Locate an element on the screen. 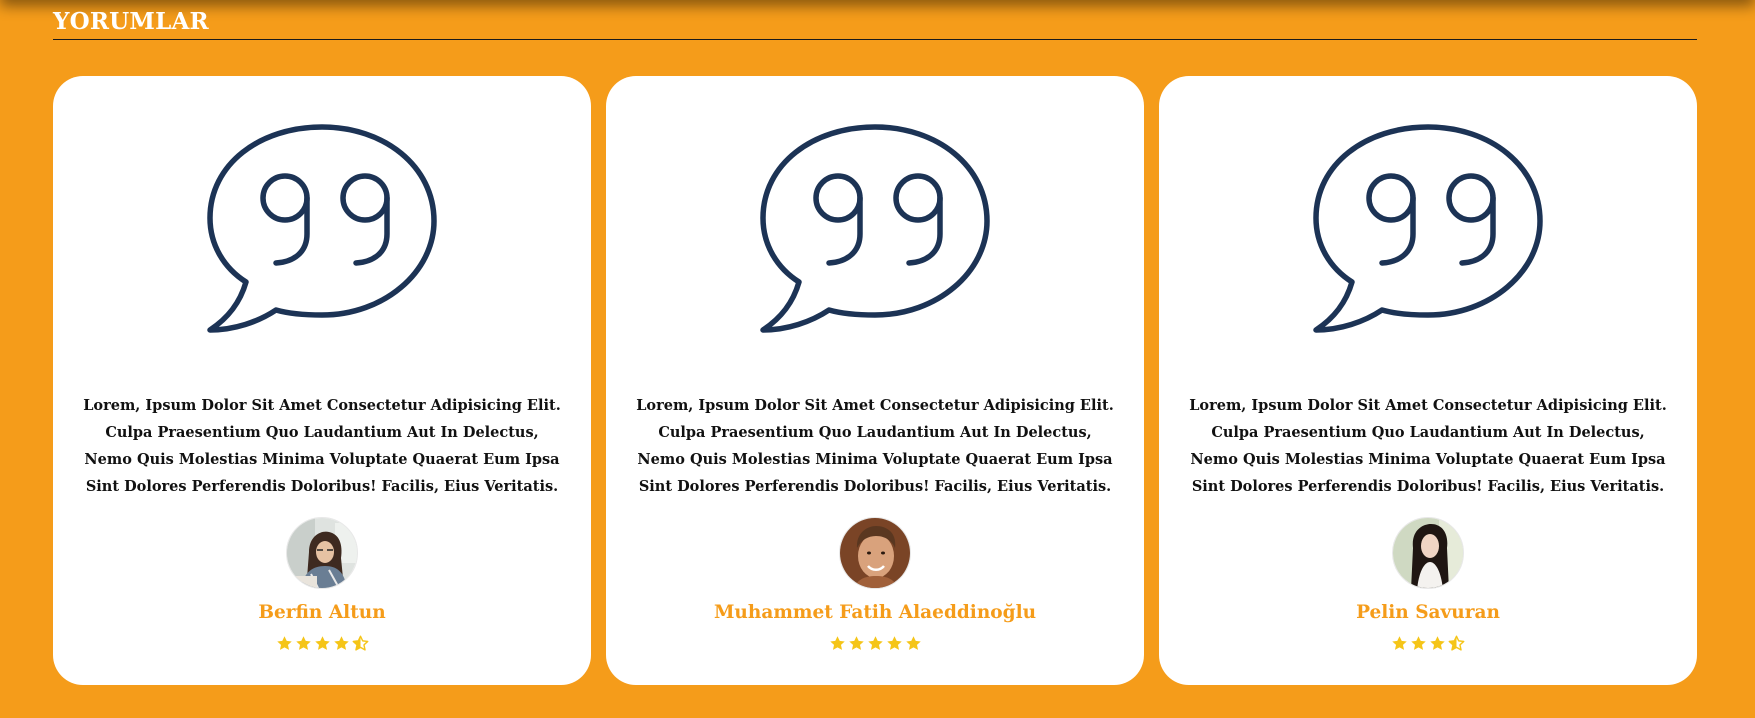 The width and height of the screenshot is (1755, 718). reviewer-name: Muhammet Fatih Alaeddinoğlu is located at coordinates (875, 612).